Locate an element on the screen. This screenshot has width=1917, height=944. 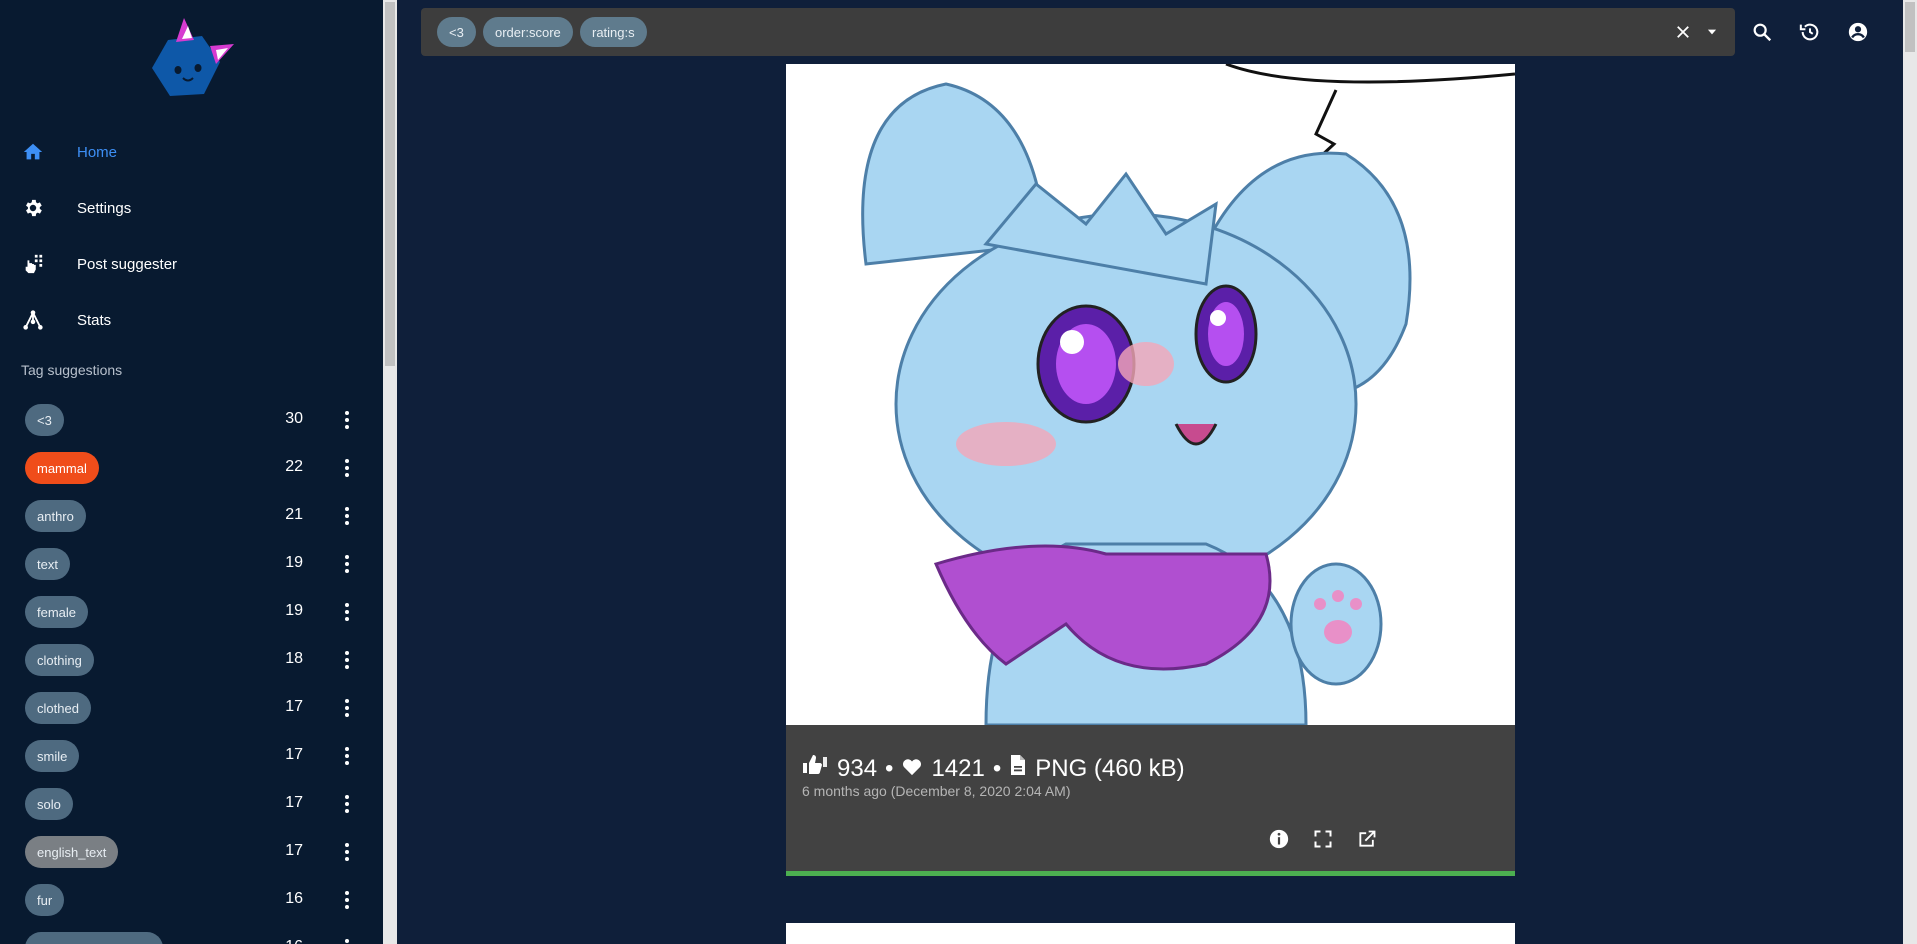
post-stats: 934 • 1421 • PNG (460 kB) is located at coordinates (993, 768).